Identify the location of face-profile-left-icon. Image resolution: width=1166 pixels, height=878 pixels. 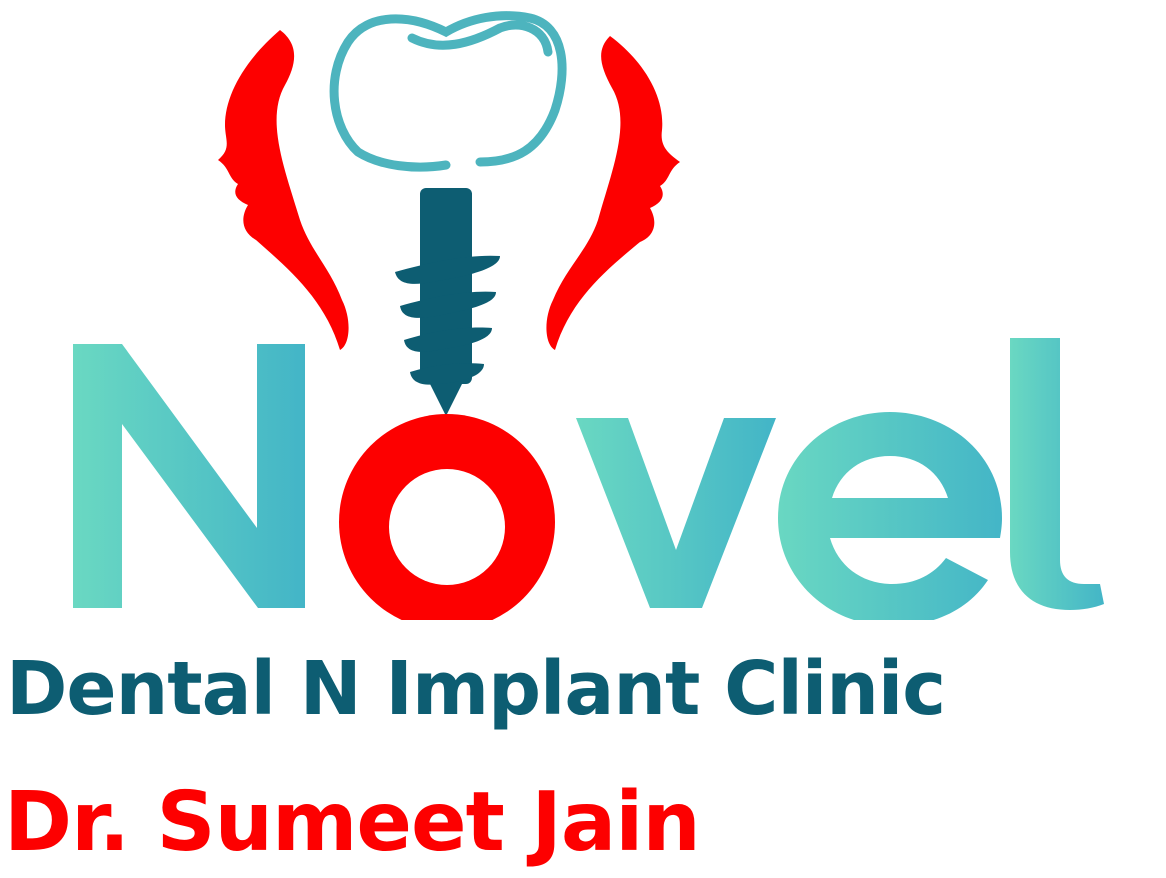
(283, 190).